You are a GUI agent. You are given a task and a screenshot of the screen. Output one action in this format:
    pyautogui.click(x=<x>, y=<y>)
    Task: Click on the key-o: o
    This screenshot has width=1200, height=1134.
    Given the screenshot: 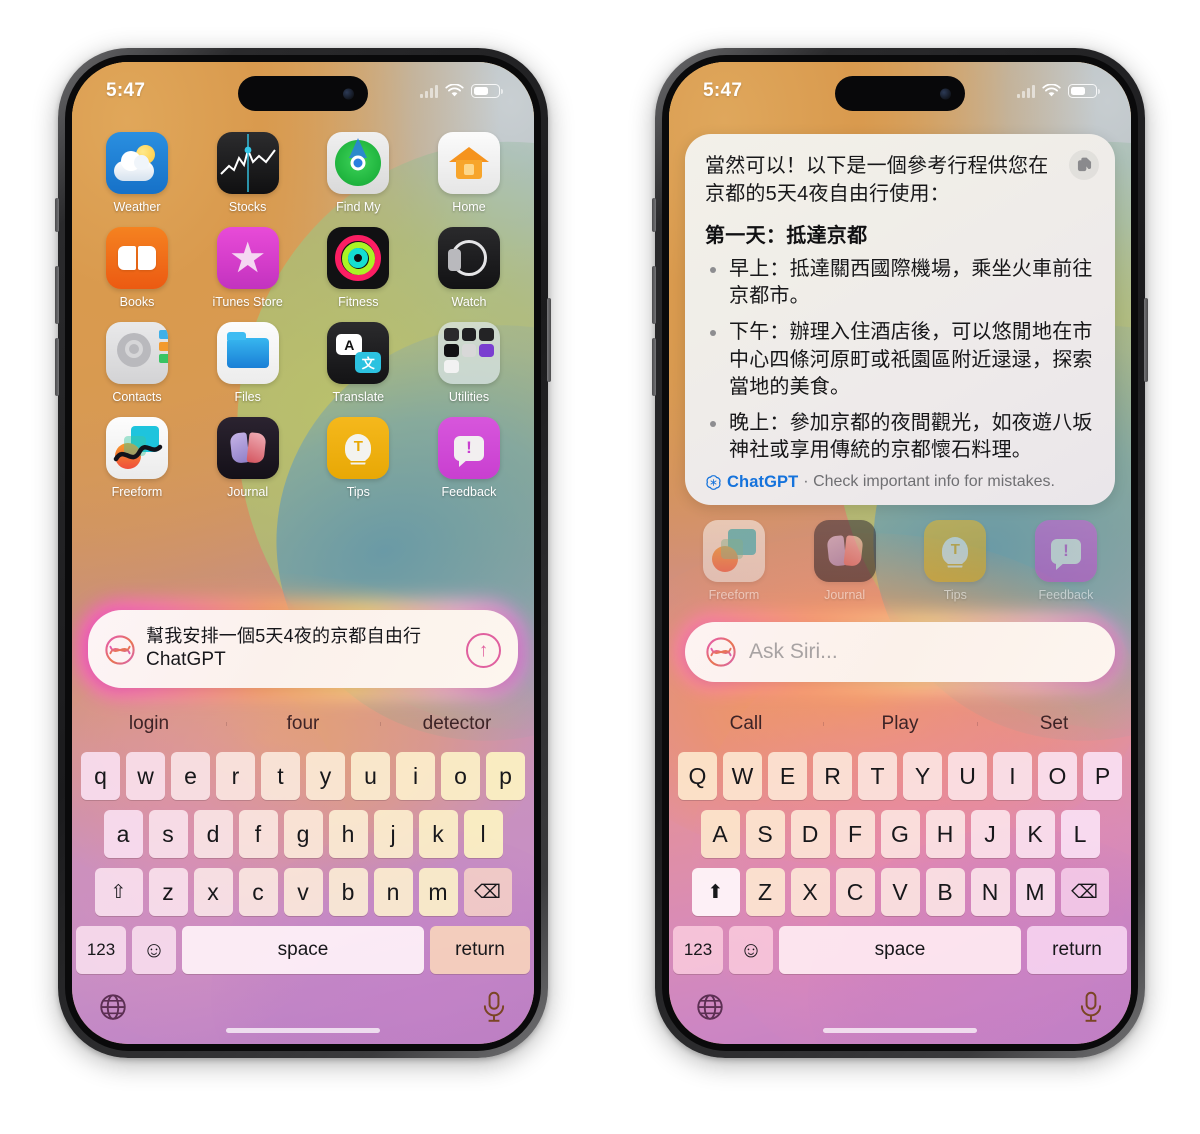 What is the action you would take?
    pyautogui.click(x=460, y=776)
    